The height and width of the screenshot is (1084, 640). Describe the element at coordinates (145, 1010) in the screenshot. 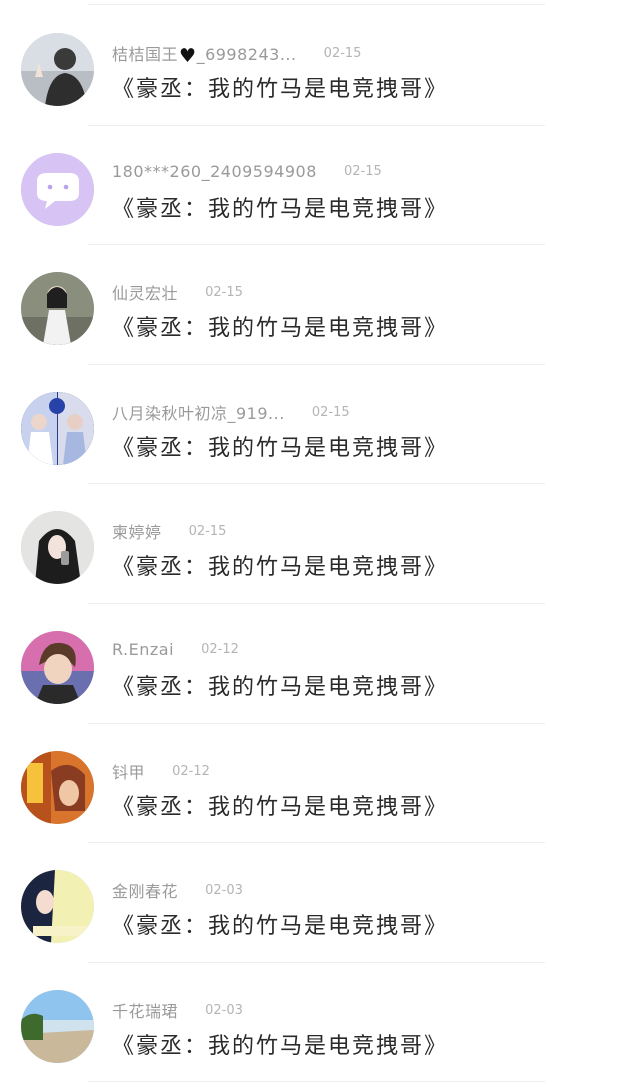

I see `username: 千花瑞珺` at that location.